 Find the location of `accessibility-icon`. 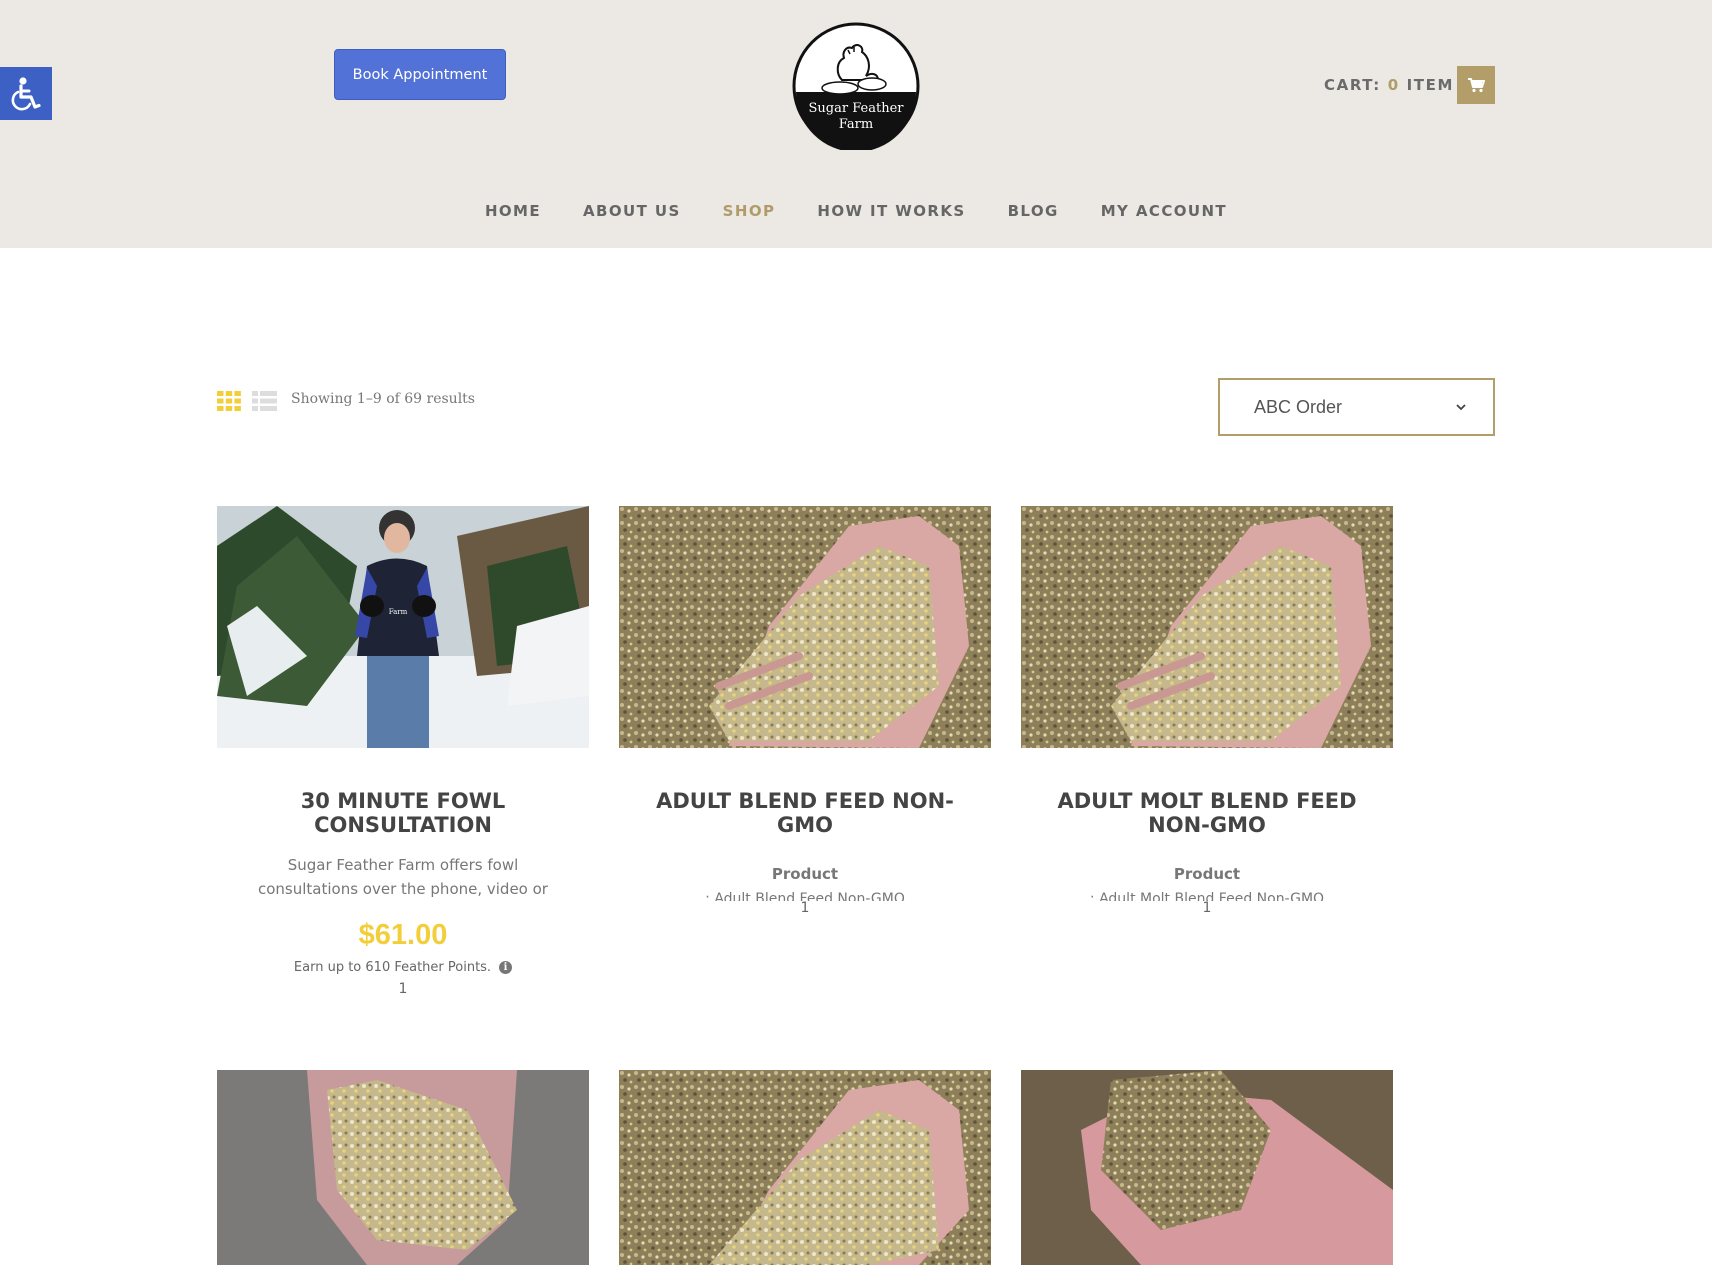

accessibility-icon is located at coordinates (26, 93).